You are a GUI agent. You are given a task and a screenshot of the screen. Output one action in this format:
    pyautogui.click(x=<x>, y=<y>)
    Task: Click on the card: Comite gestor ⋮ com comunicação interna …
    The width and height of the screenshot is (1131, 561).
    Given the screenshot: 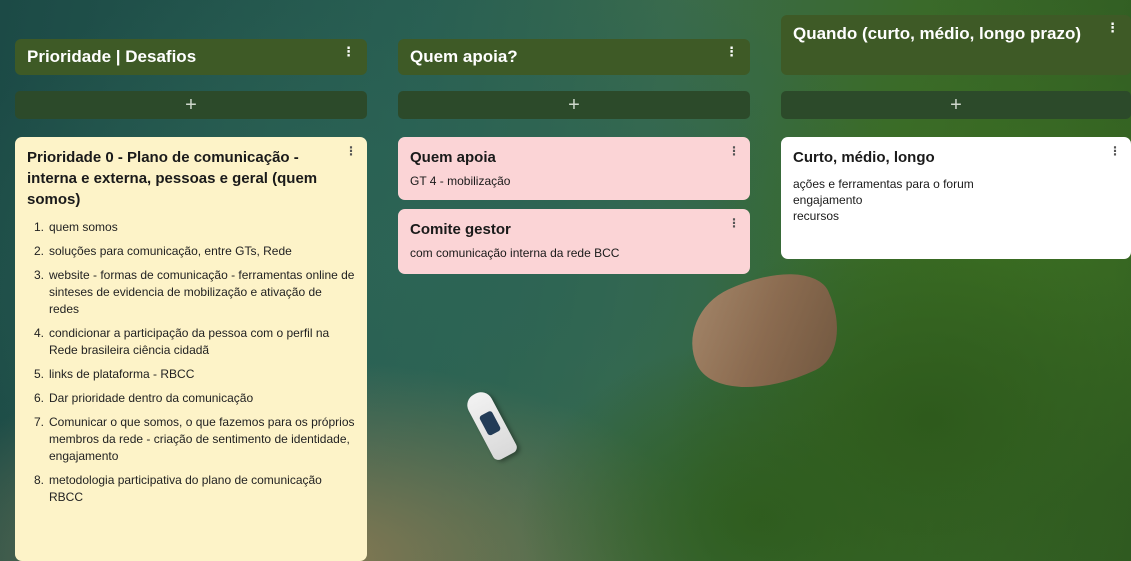 What is the action you would take?
    pyautogui.click(x=574, y=241)
    